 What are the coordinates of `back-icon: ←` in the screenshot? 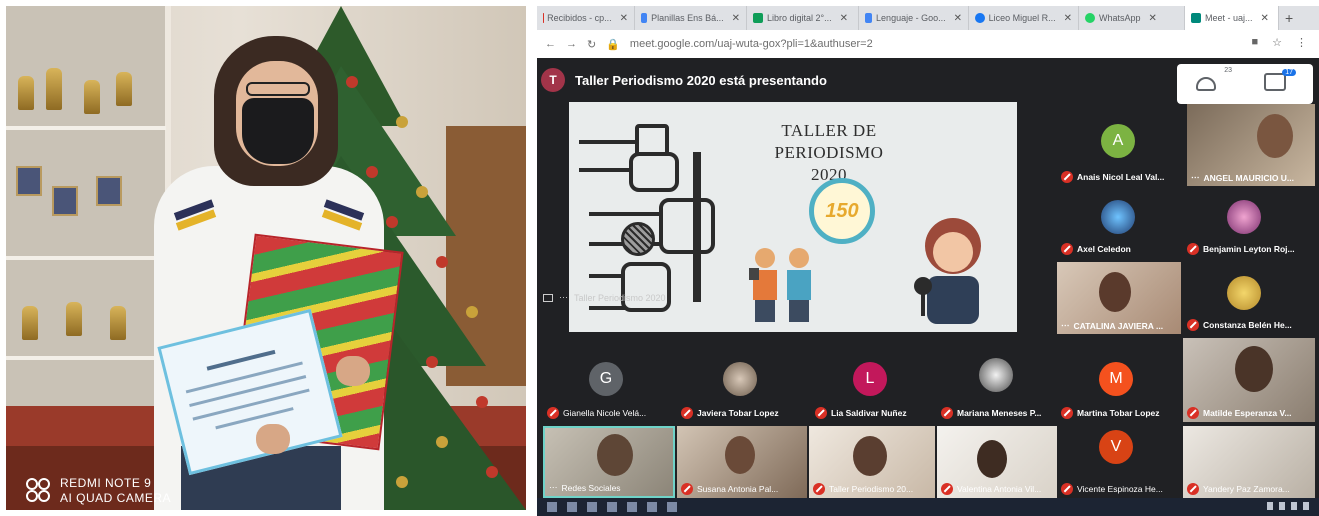 It's located at (550, 44).